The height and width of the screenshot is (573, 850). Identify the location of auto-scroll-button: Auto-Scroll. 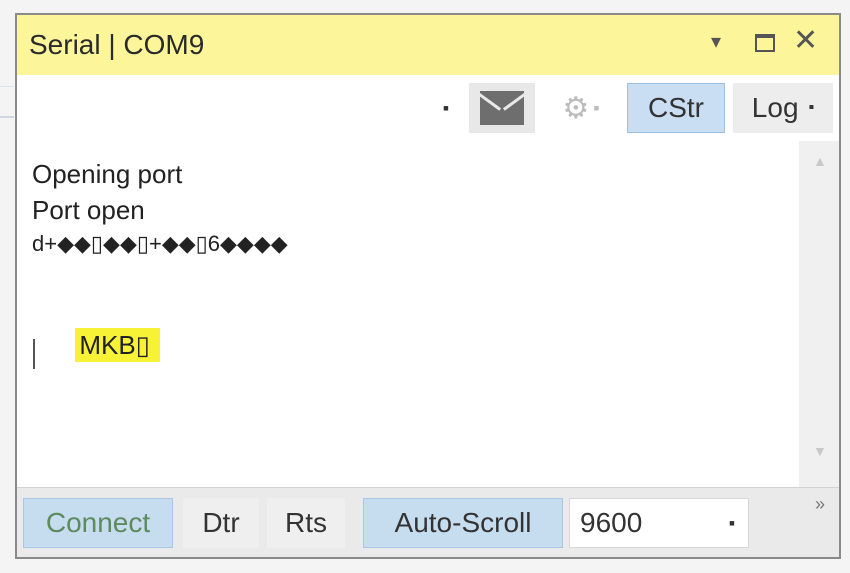
(463, 523).